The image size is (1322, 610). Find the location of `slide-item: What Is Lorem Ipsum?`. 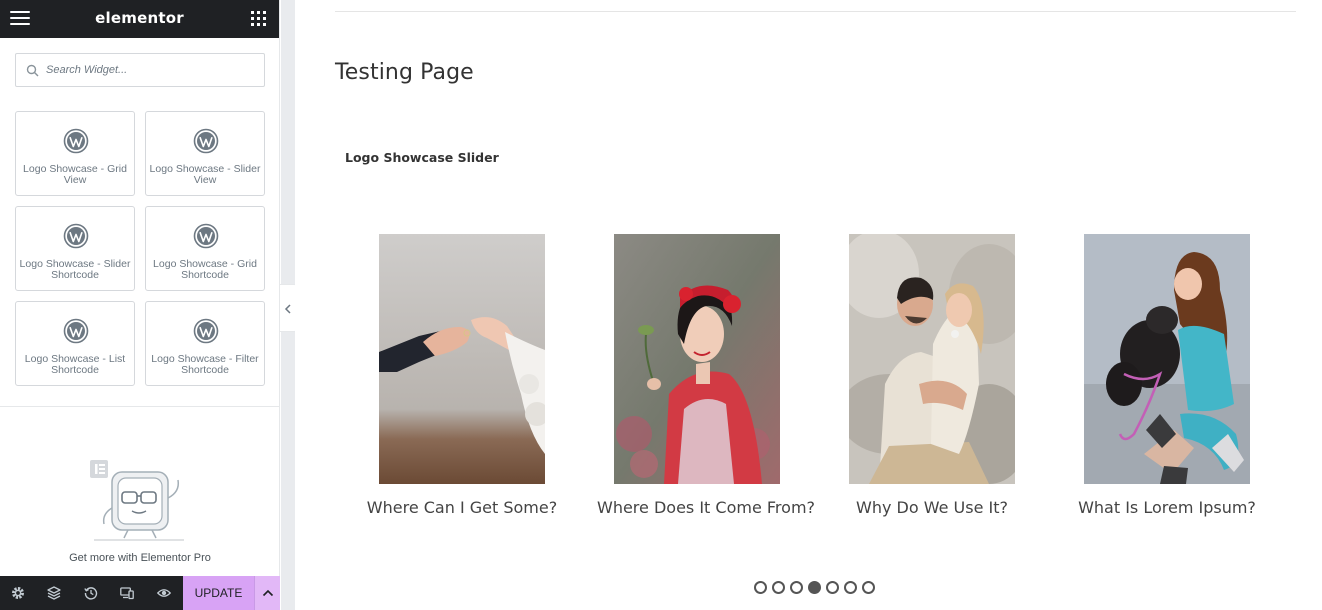

slide-item: What Is Lorem Ipsum? is located at coordinates (1167, 375).